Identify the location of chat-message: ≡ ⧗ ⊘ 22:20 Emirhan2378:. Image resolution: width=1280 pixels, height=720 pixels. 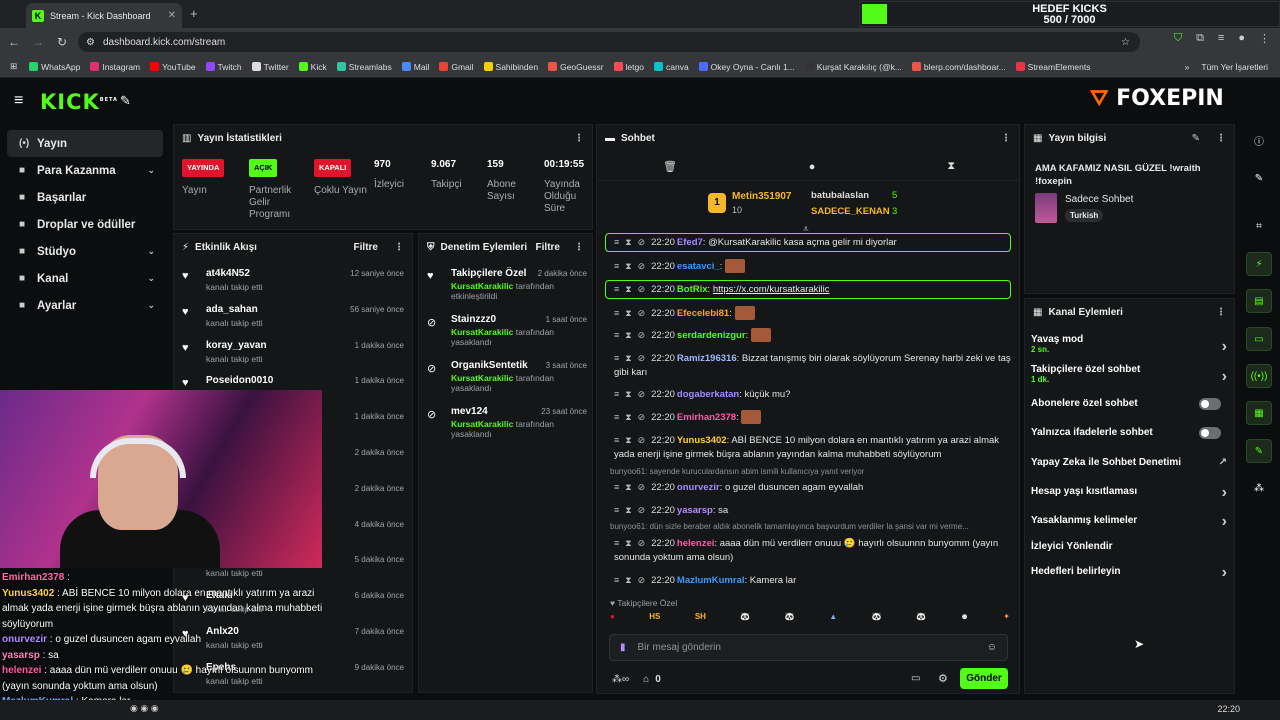
(813, 417).